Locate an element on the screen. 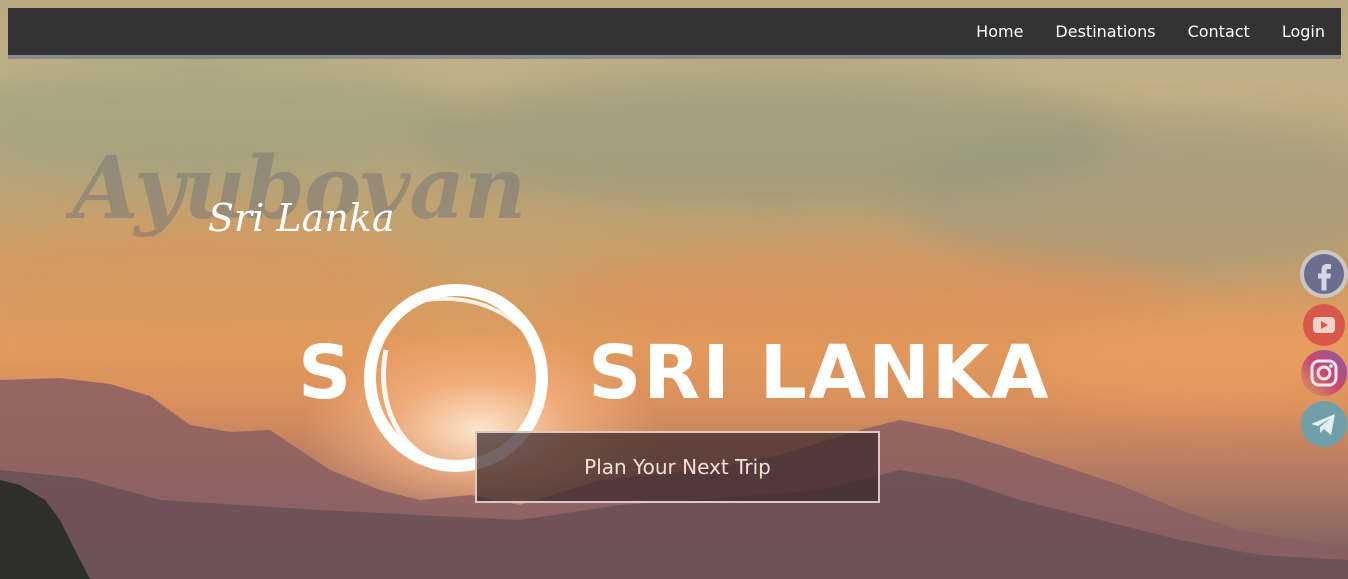 The width and height of the screenshot is (1348, 579). youtube-icon is located at coordinates (1324, 325).